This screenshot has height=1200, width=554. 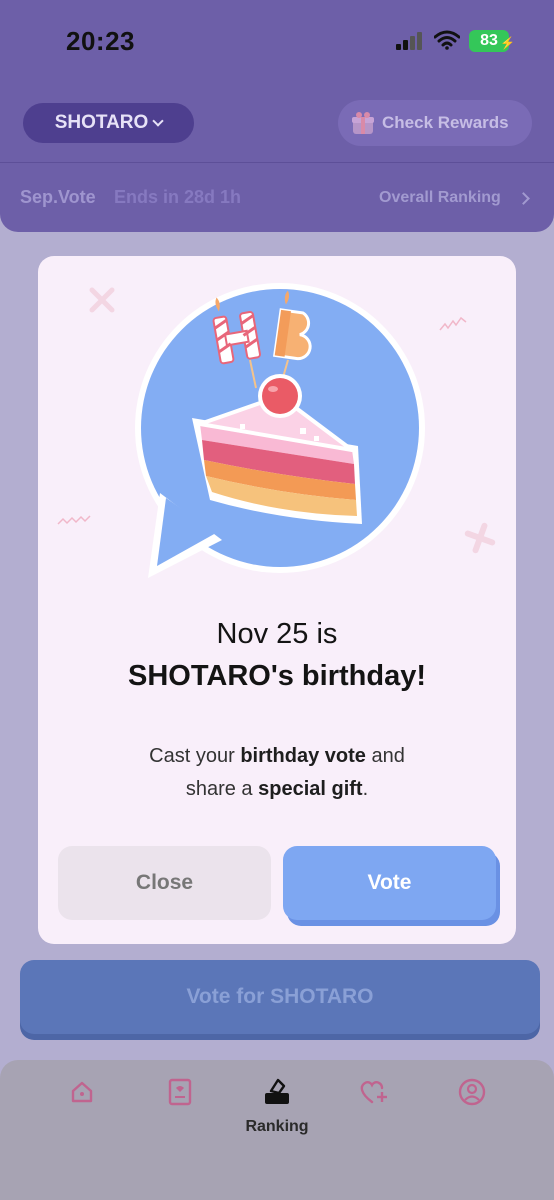 I want to click on artist-selector: SHOTARO, so click(x=108, y=123).